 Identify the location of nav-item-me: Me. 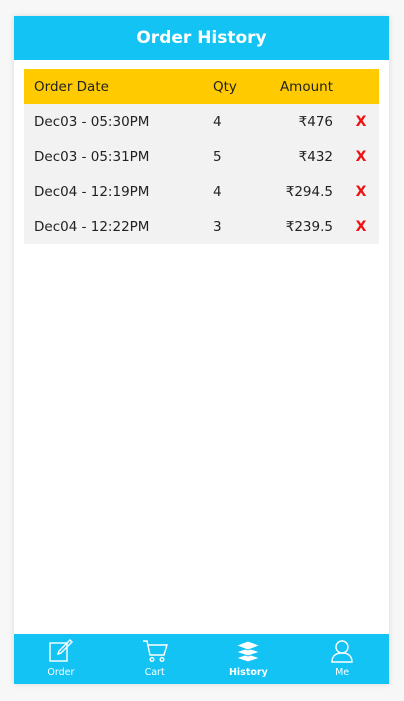
(342, 659).